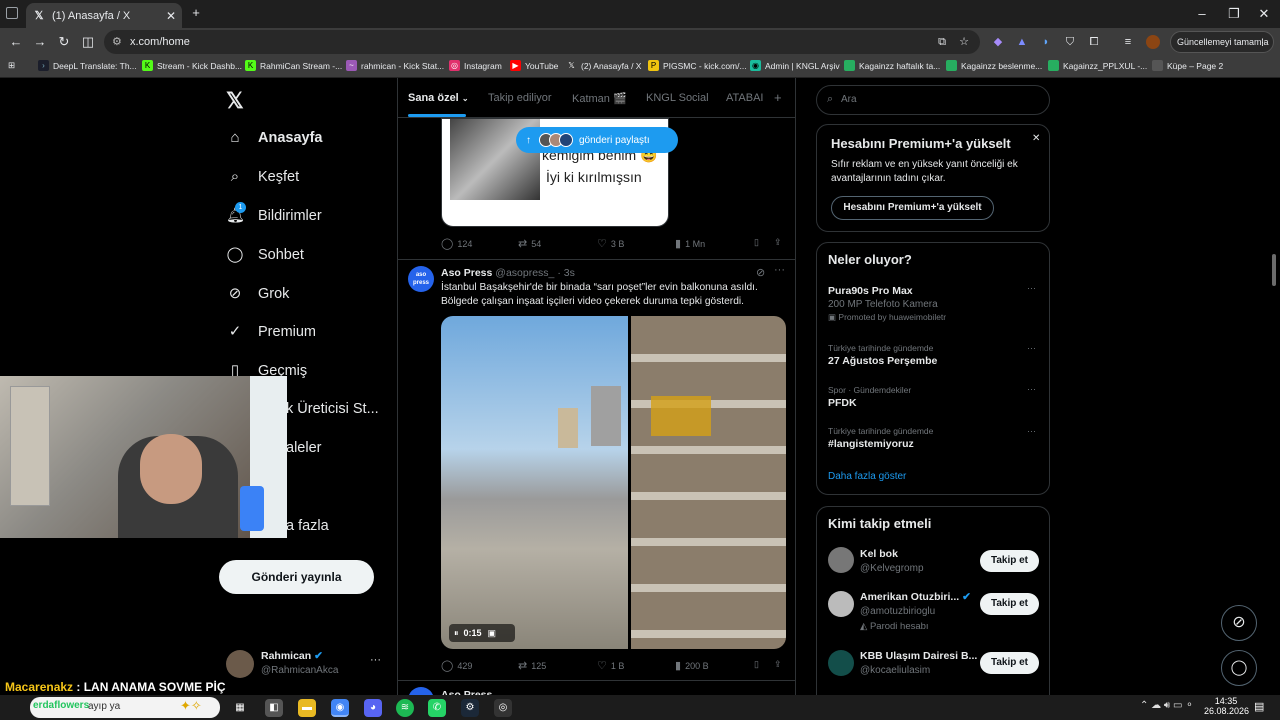 This screenshot has height=720, width=1280. Describe the element at coordinates (603, 65) in the screenshot. I see `bookmark-item: 𝕏 (2) Anasayfa / X` at that location.